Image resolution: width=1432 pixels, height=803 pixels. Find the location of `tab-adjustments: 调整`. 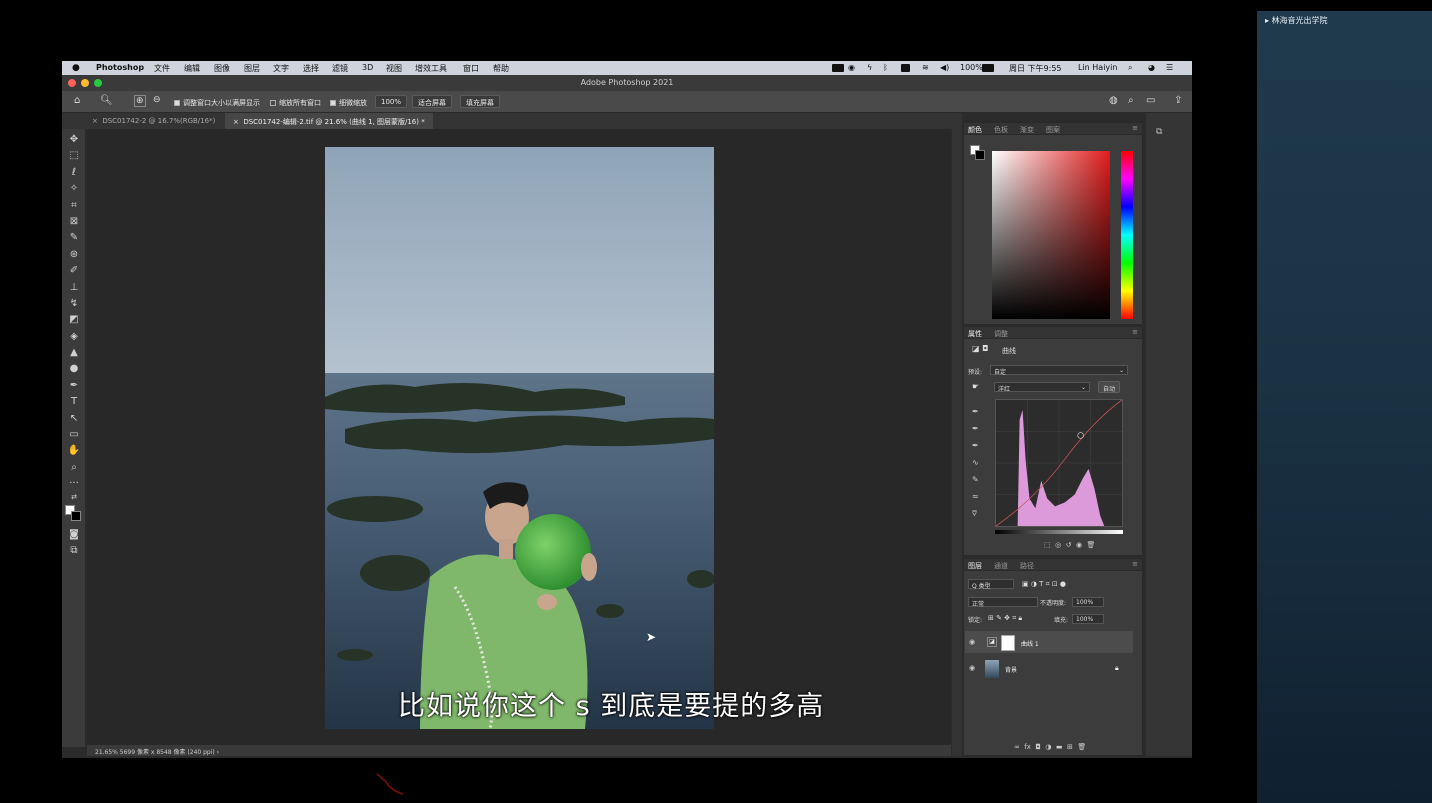

tab-adjustments: 调整 is located at coordinates (1001, 334).